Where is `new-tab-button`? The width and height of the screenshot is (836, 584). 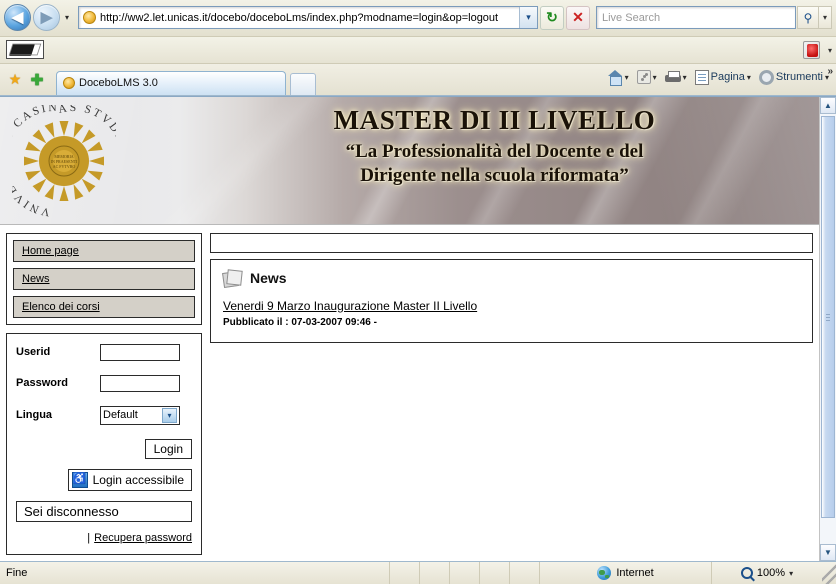 new-tab-button is located at coordinates (303, 83).